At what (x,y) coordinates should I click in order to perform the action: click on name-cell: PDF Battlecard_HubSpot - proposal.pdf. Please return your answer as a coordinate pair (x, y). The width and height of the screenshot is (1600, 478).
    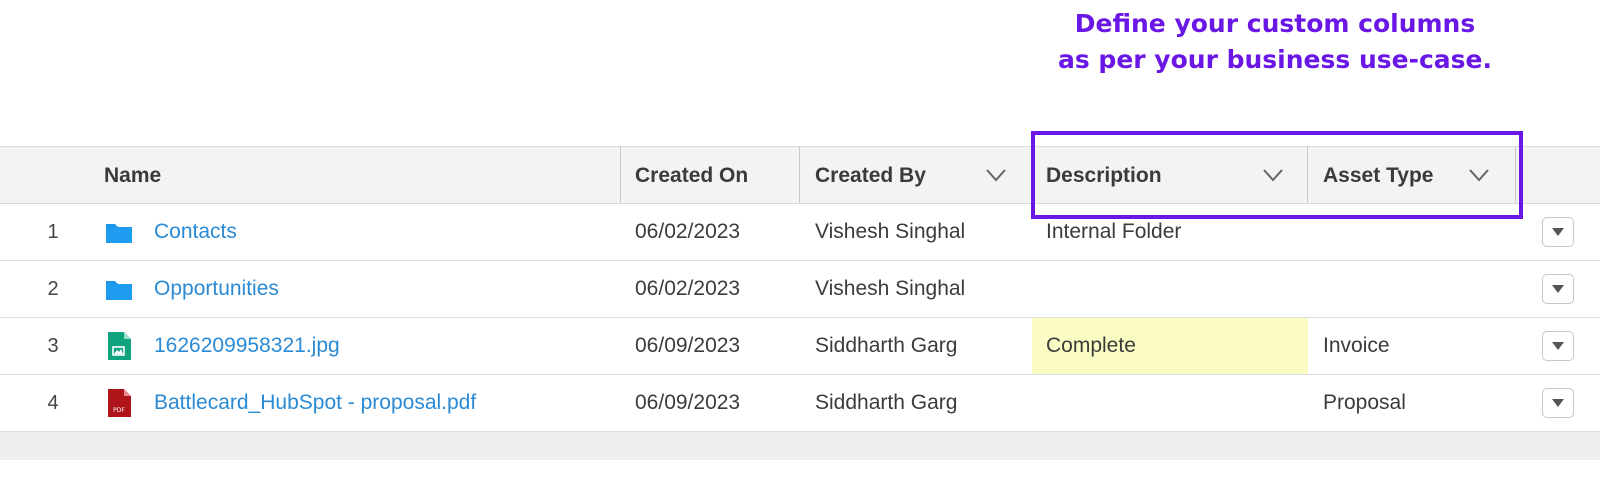
    Looking at the image, I should click on (290, 403).